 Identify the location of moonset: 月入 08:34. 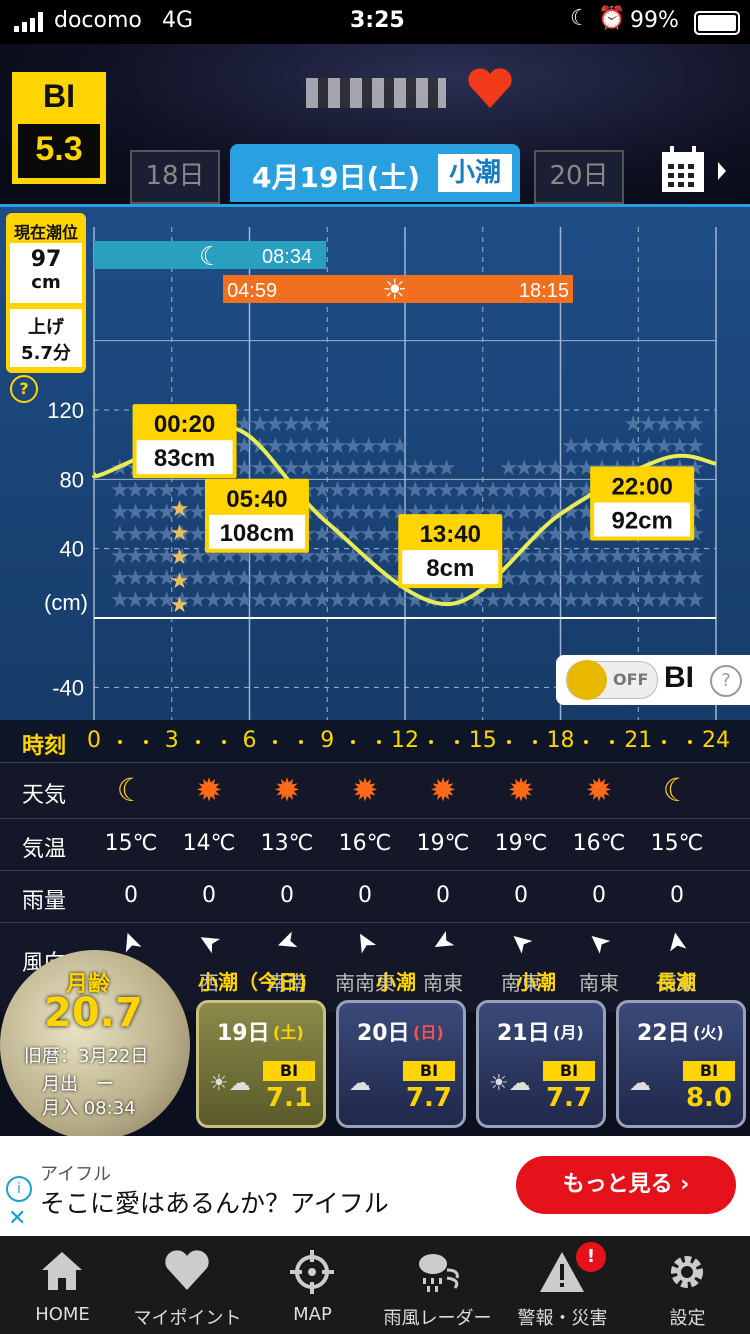
(89, 1108).